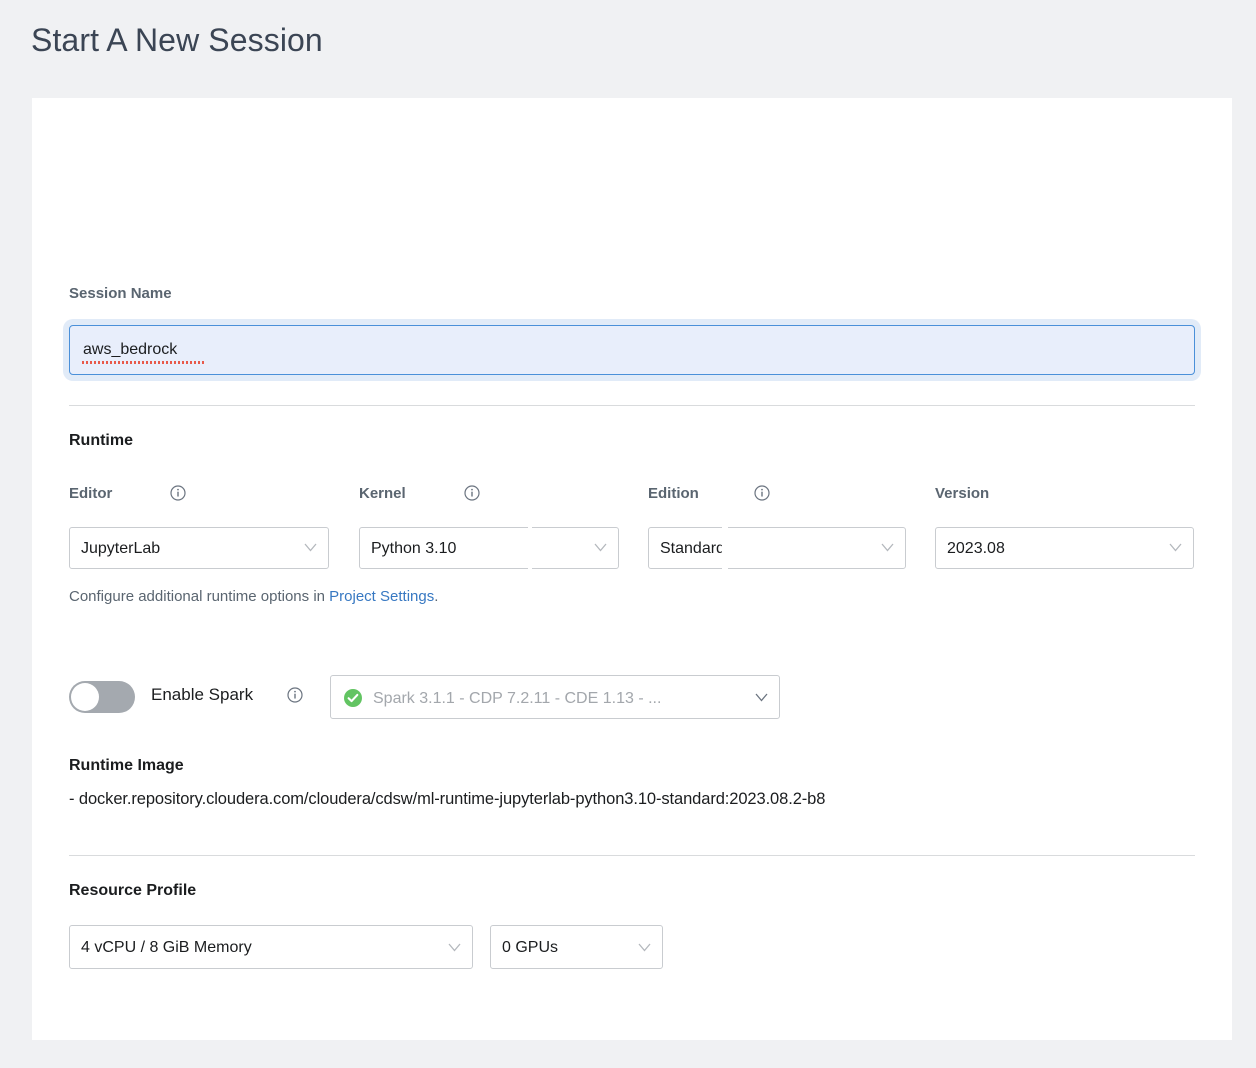 The height and width of the screenshot is (1068, 1256). Describe the element at coordinates (530, 947) in the screenshot. I see `gpu-value: 0 GPUs` at that location.